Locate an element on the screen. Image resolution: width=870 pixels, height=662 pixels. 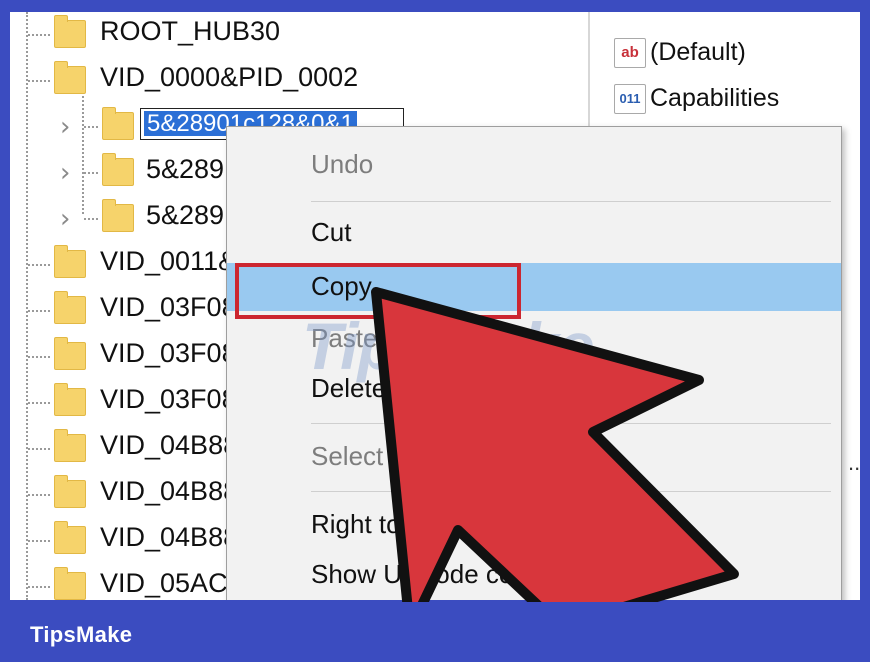
menu-item-label: Cut is located at coordinates (331, 232).